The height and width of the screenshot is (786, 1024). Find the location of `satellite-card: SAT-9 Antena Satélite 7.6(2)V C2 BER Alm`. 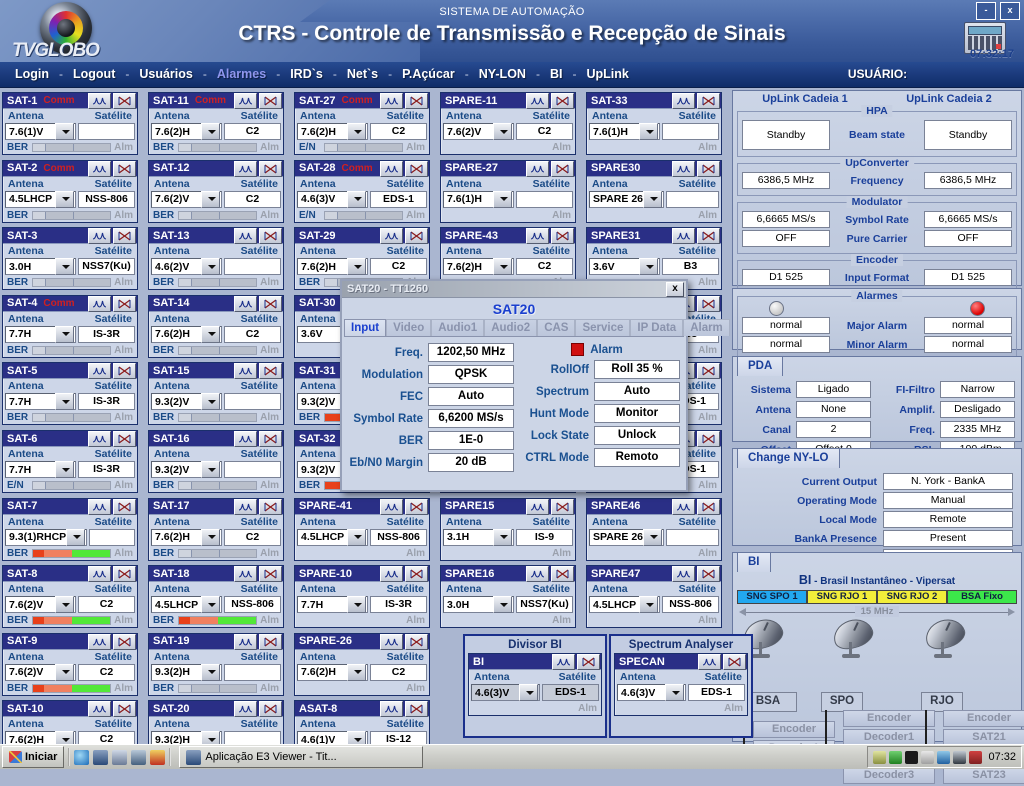

satellite-card: SAT-9 Antena Satélite 7.6(2)V C2 BER Alm is located at coordinates (70, 664).